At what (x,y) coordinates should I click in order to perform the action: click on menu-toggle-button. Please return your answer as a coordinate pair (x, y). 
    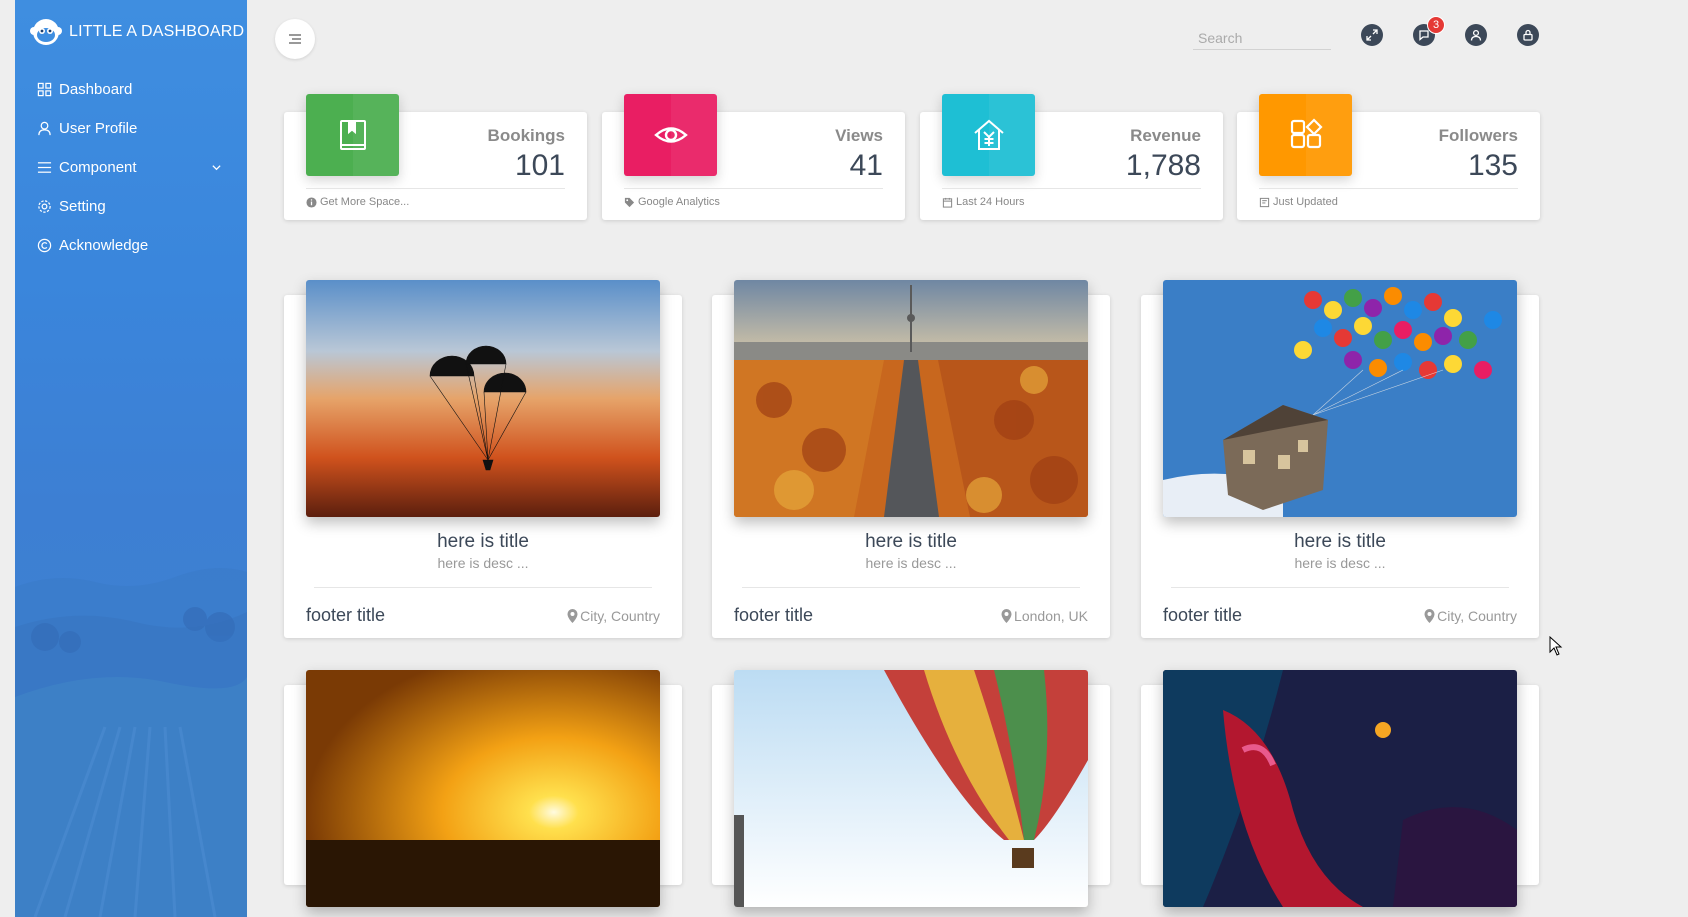
    Looking at the image, I should click on (295, 39).